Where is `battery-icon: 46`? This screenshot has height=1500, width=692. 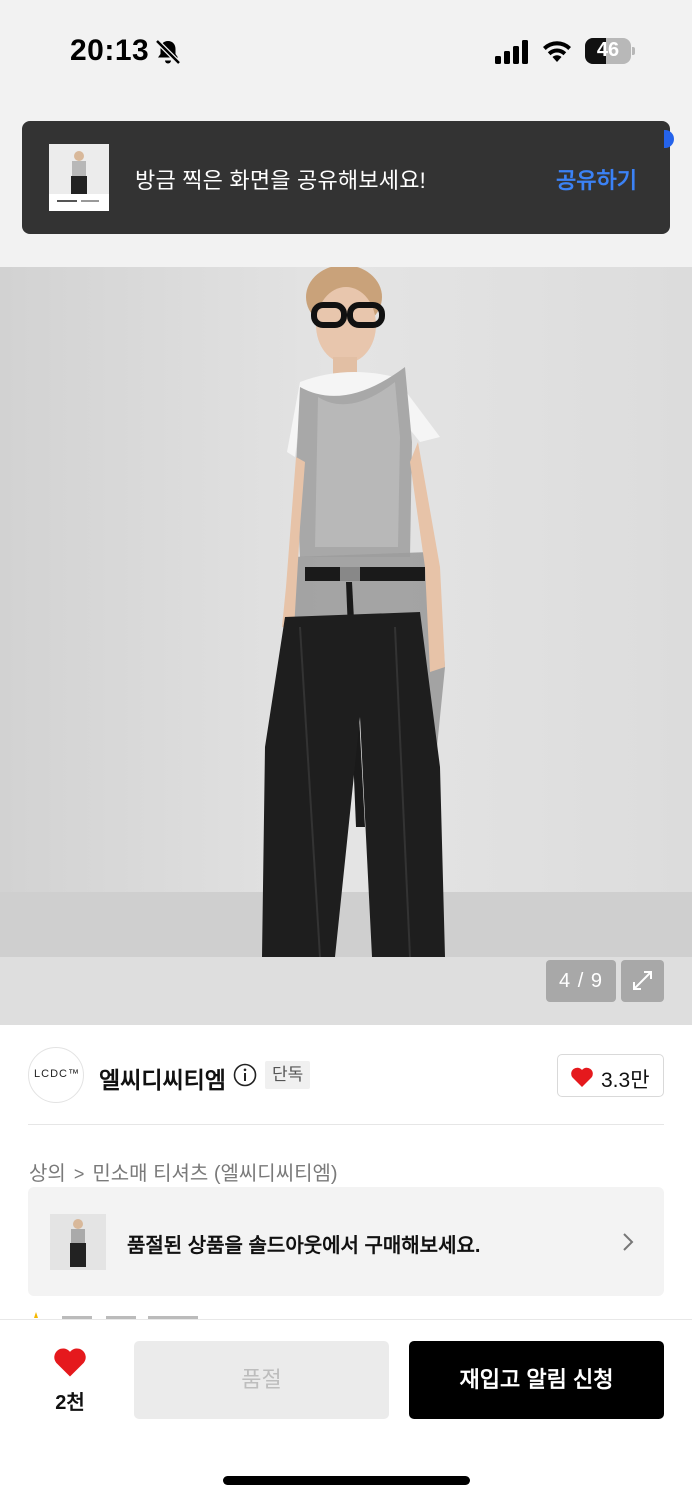 battery-icon: 46 is located at coordinates (610, 51).